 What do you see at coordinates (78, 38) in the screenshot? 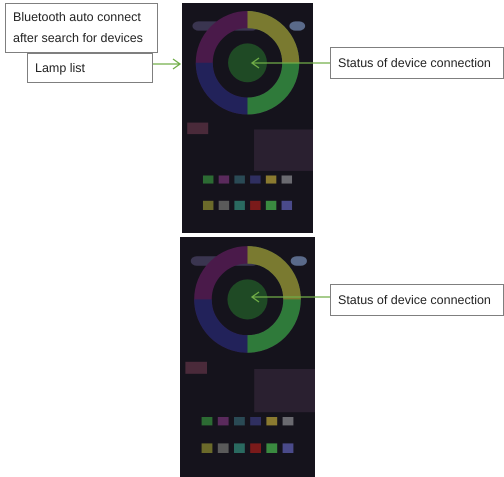
I see `callout-text: after search for devices` at bounding box center [78, 38].